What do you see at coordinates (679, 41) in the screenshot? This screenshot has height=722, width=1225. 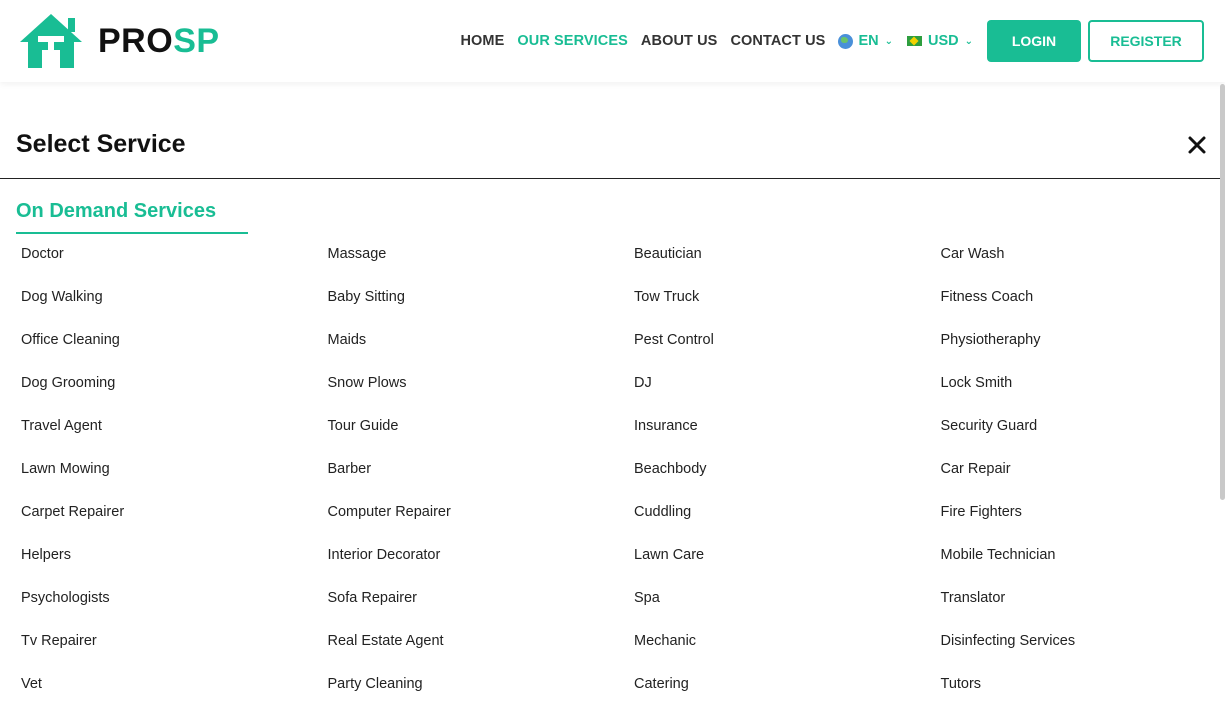 I see `nav-about-us: ABOUT US` at bounding box center [679, 41].